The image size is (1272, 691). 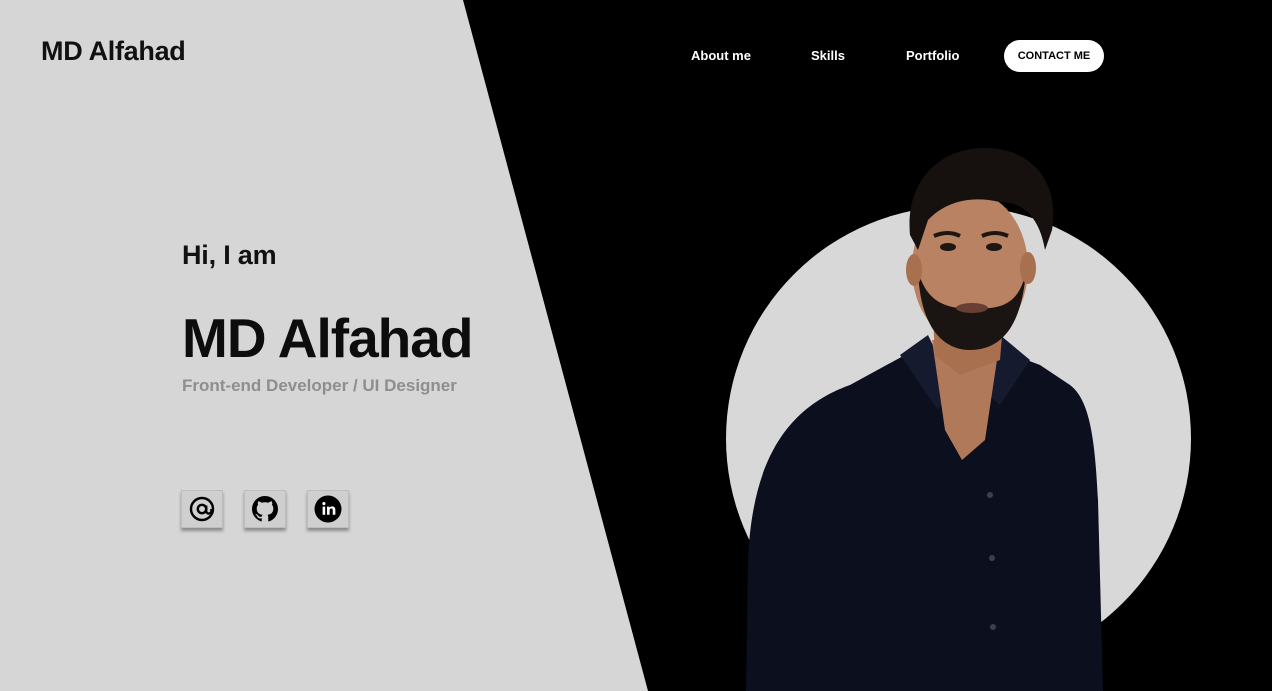 What do you see at coordinates (828, 55) in the screenshot?
I see `nav-link-skills: Skills` at bounding box center [828, 55].